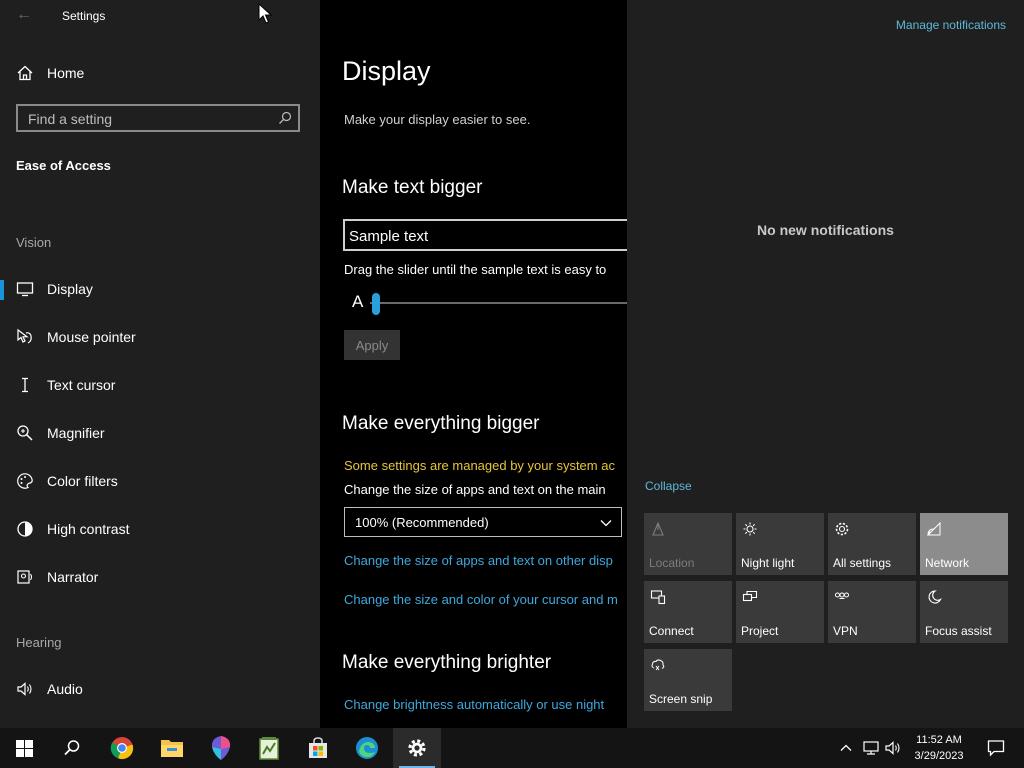  What do you see at coordinates (768, 563) in the screenshot?
I see `tile-label: Night light` at bounding box center [768, 563].